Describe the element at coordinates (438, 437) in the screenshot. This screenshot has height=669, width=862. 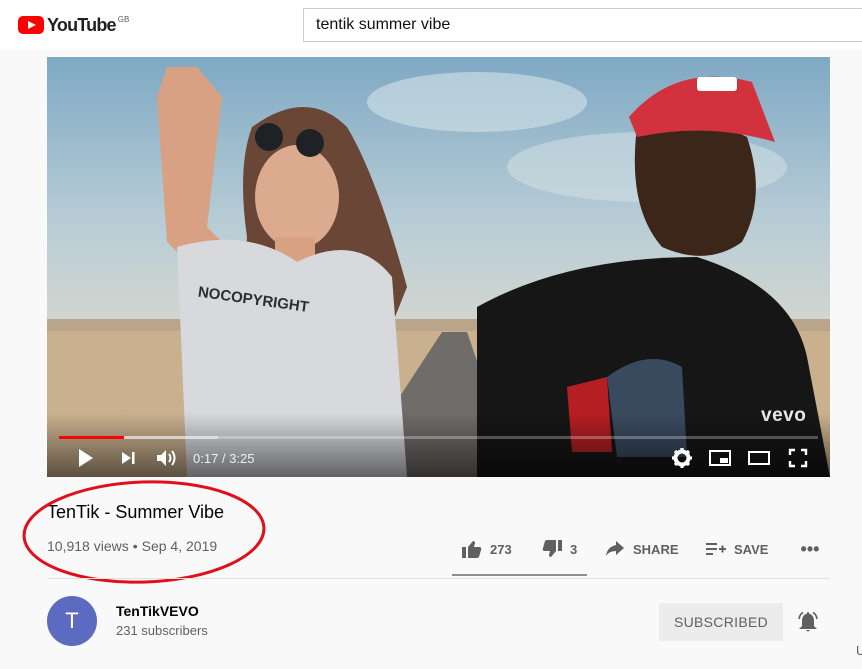
I see `progress-bar` at that location.